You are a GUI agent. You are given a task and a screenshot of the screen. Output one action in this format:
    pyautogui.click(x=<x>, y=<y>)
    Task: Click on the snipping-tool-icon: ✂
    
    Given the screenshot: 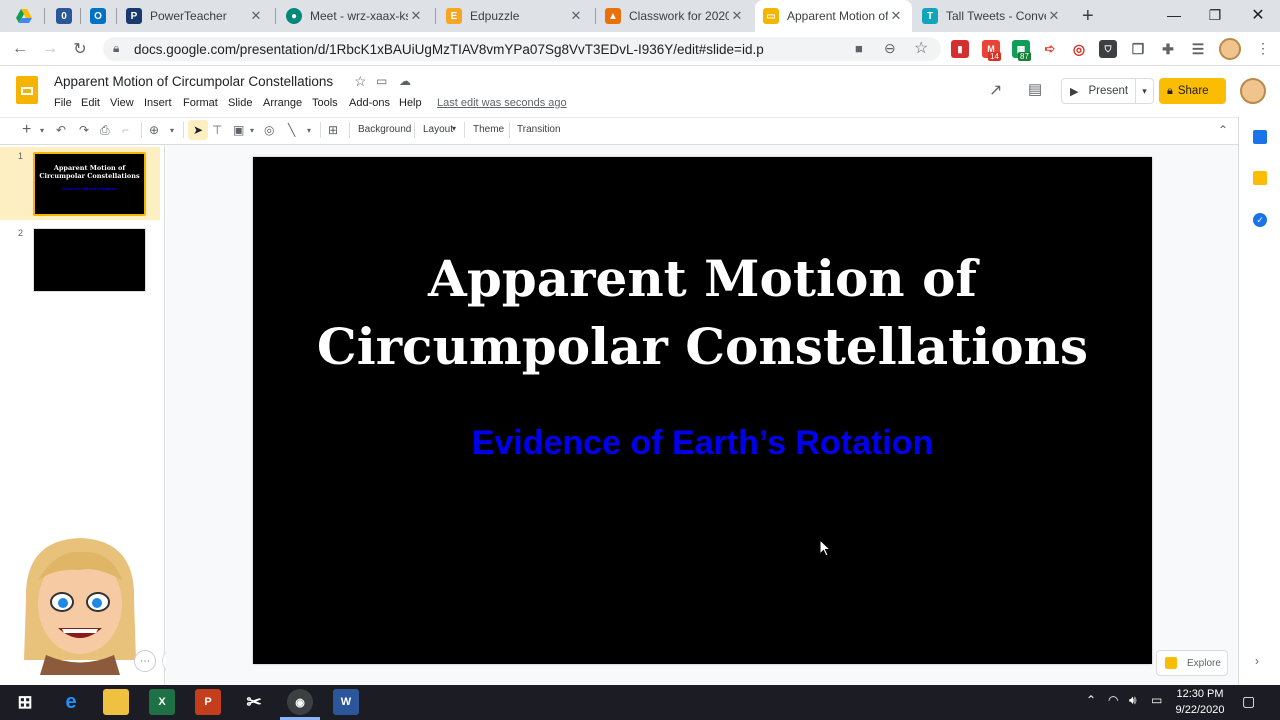 What is the action you would take?
    pyautogui.click(x=254, y=702)
    